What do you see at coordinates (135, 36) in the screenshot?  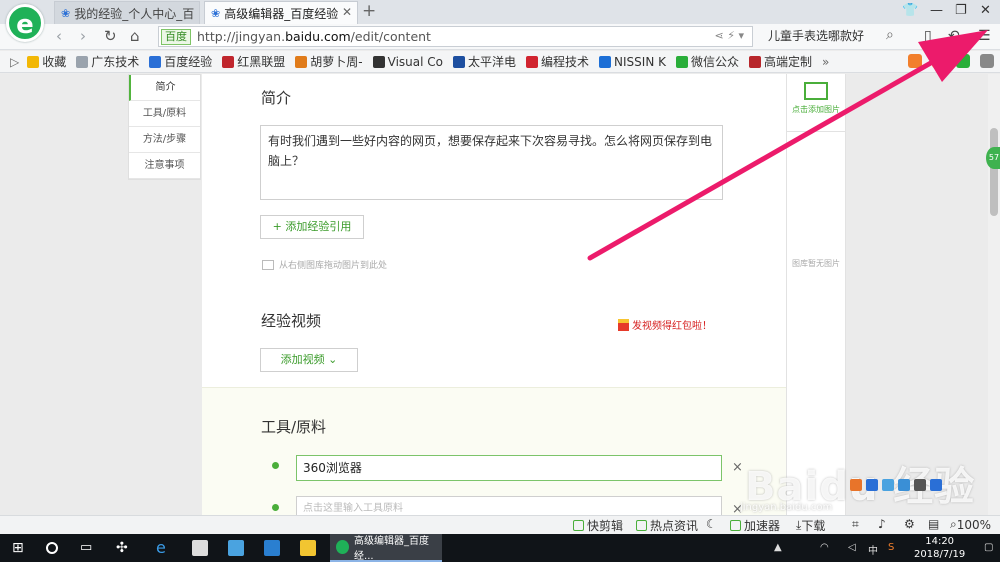 I see `home-icon: ⌂` at bounding box center [135, 36].